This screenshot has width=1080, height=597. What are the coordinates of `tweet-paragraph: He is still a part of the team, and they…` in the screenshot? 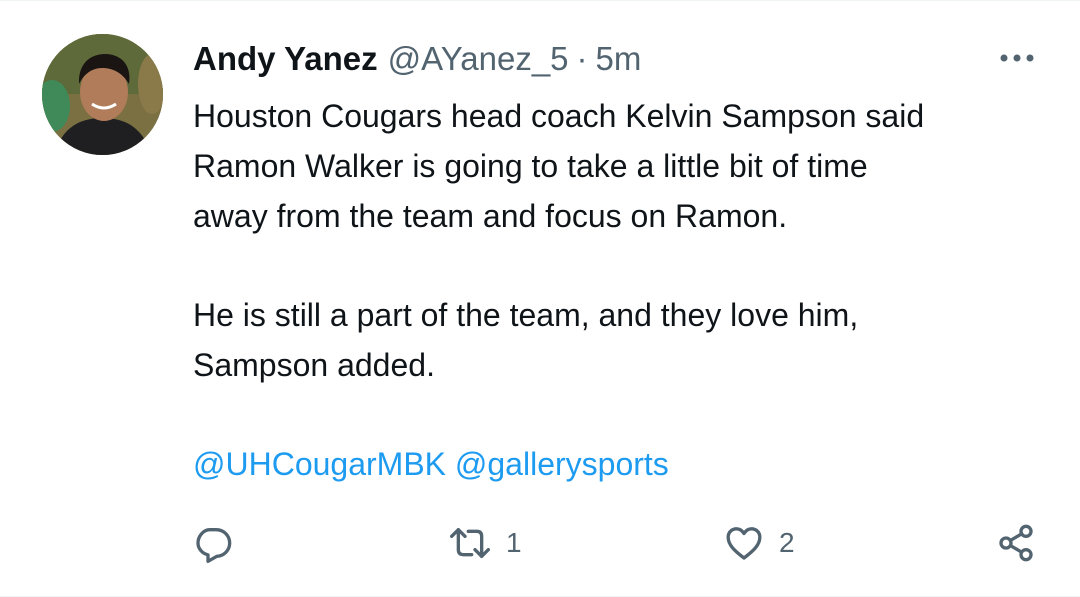 It's located at (526, 340).